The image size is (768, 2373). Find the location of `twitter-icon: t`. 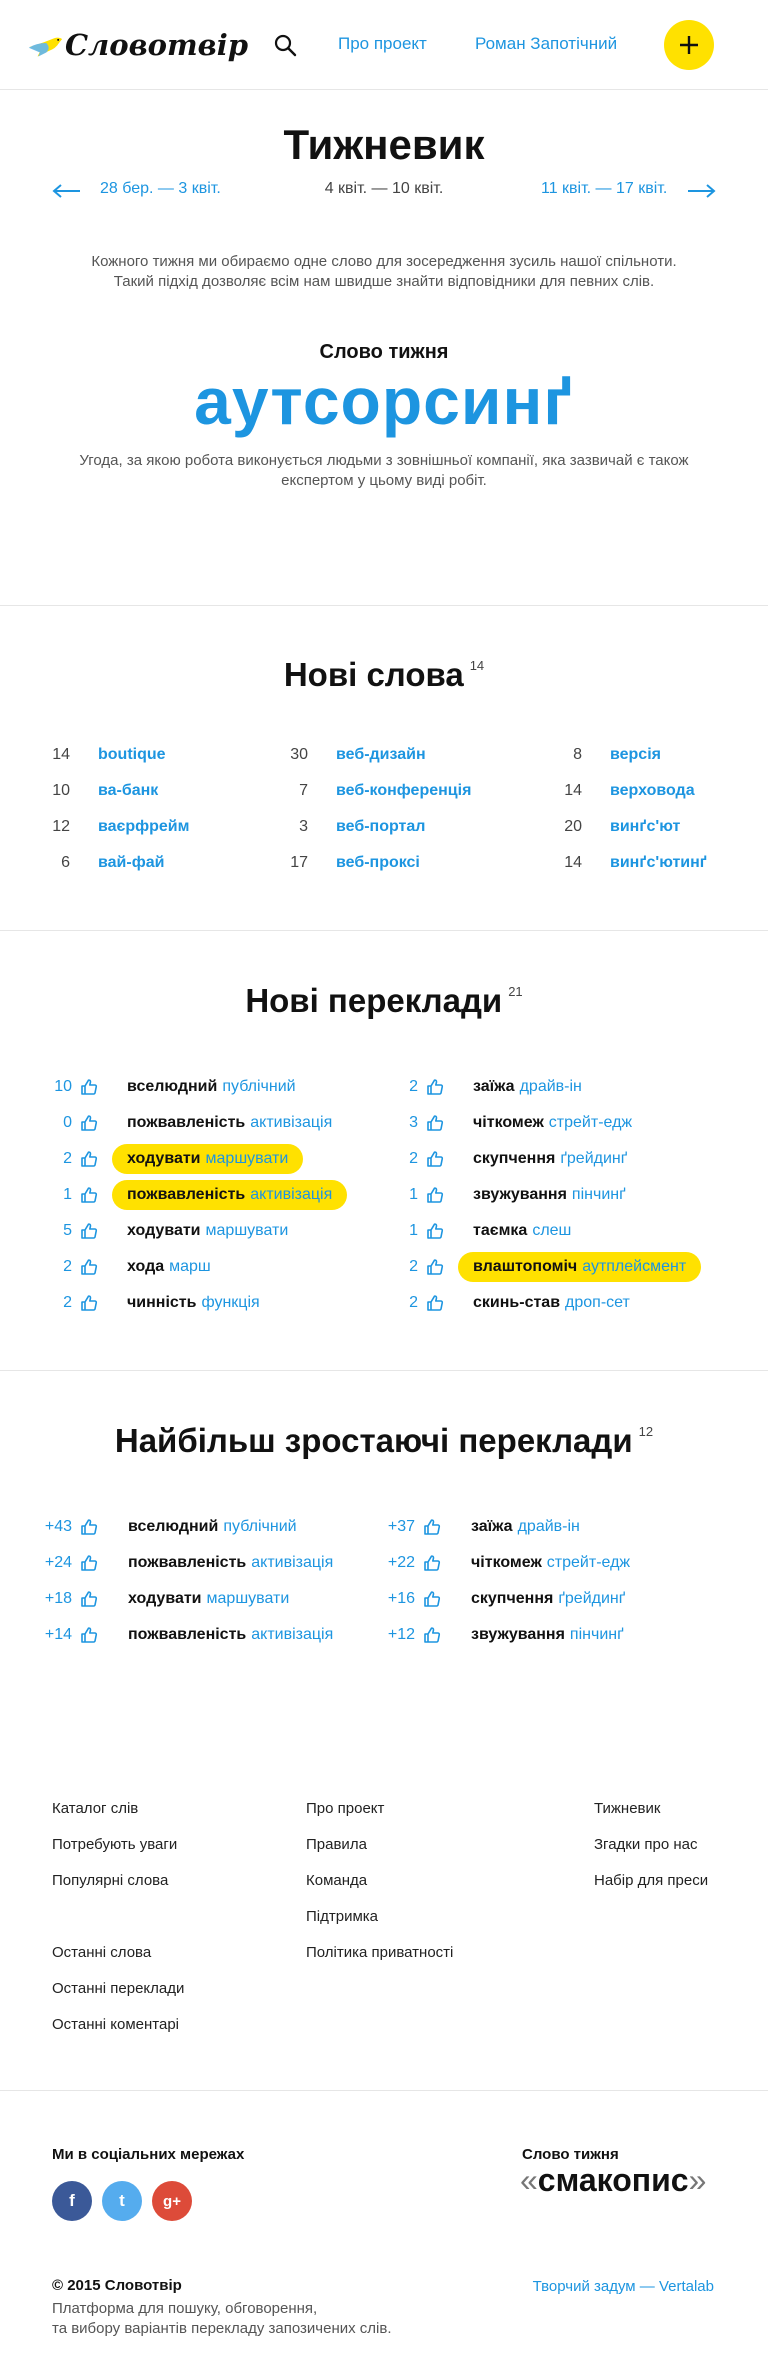

twitter-icon: t is located at coordinates (122, 2201).